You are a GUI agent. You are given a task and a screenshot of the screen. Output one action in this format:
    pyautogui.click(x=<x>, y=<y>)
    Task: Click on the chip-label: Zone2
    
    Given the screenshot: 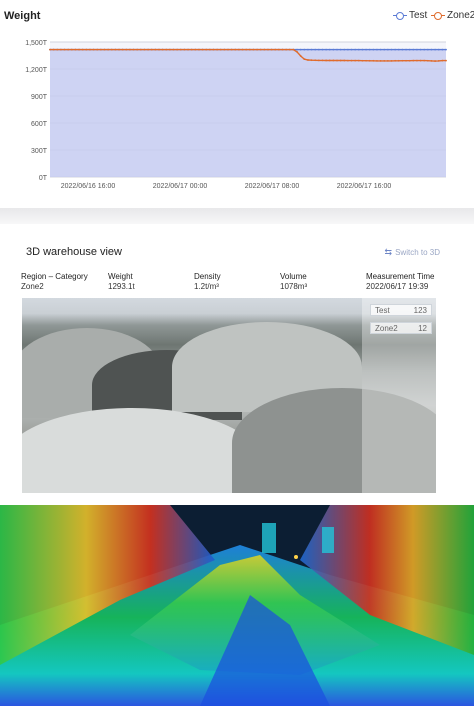 What is the action you would take?
    pyautogui.click(x=386, y=328)
    